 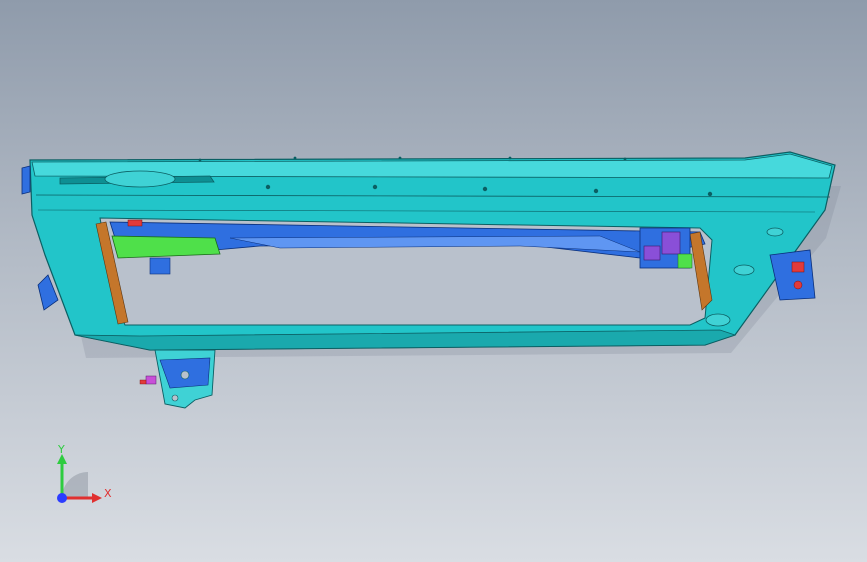 I want to click on axis-triad: Y X, so click(x=85, y=480).